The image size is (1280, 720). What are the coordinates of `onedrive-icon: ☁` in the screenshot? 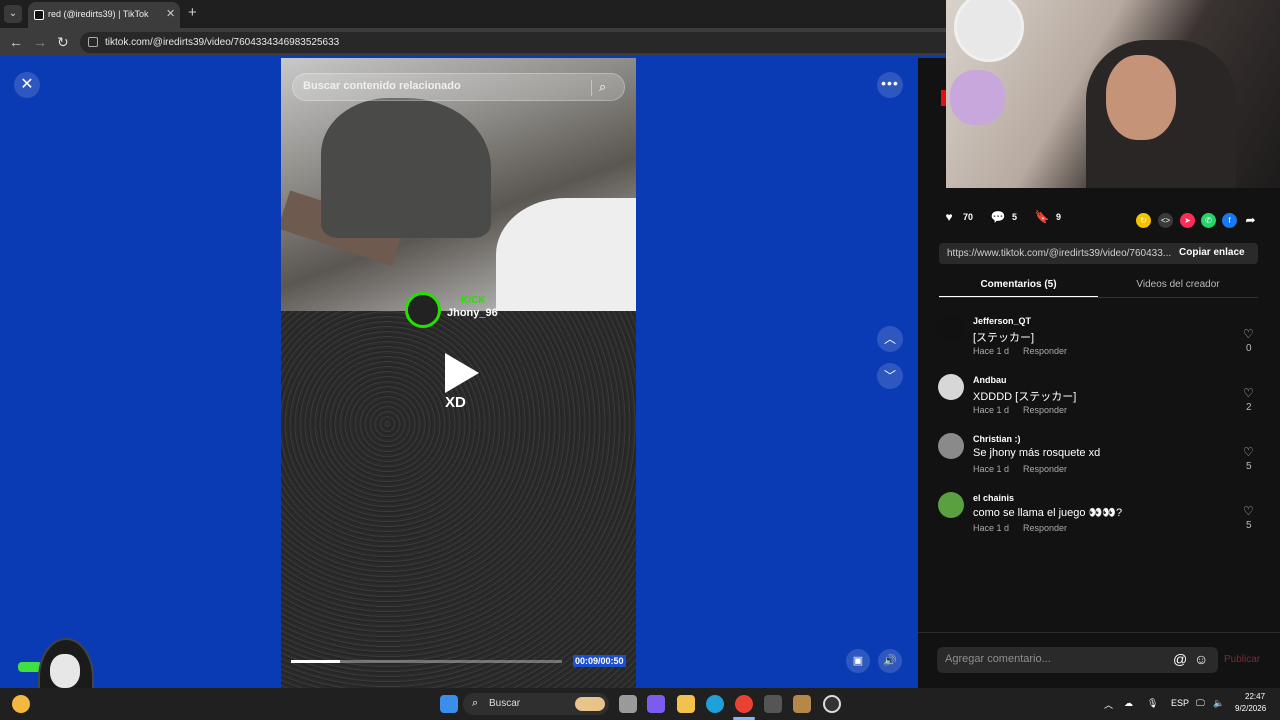 It's located at (1128, 703).